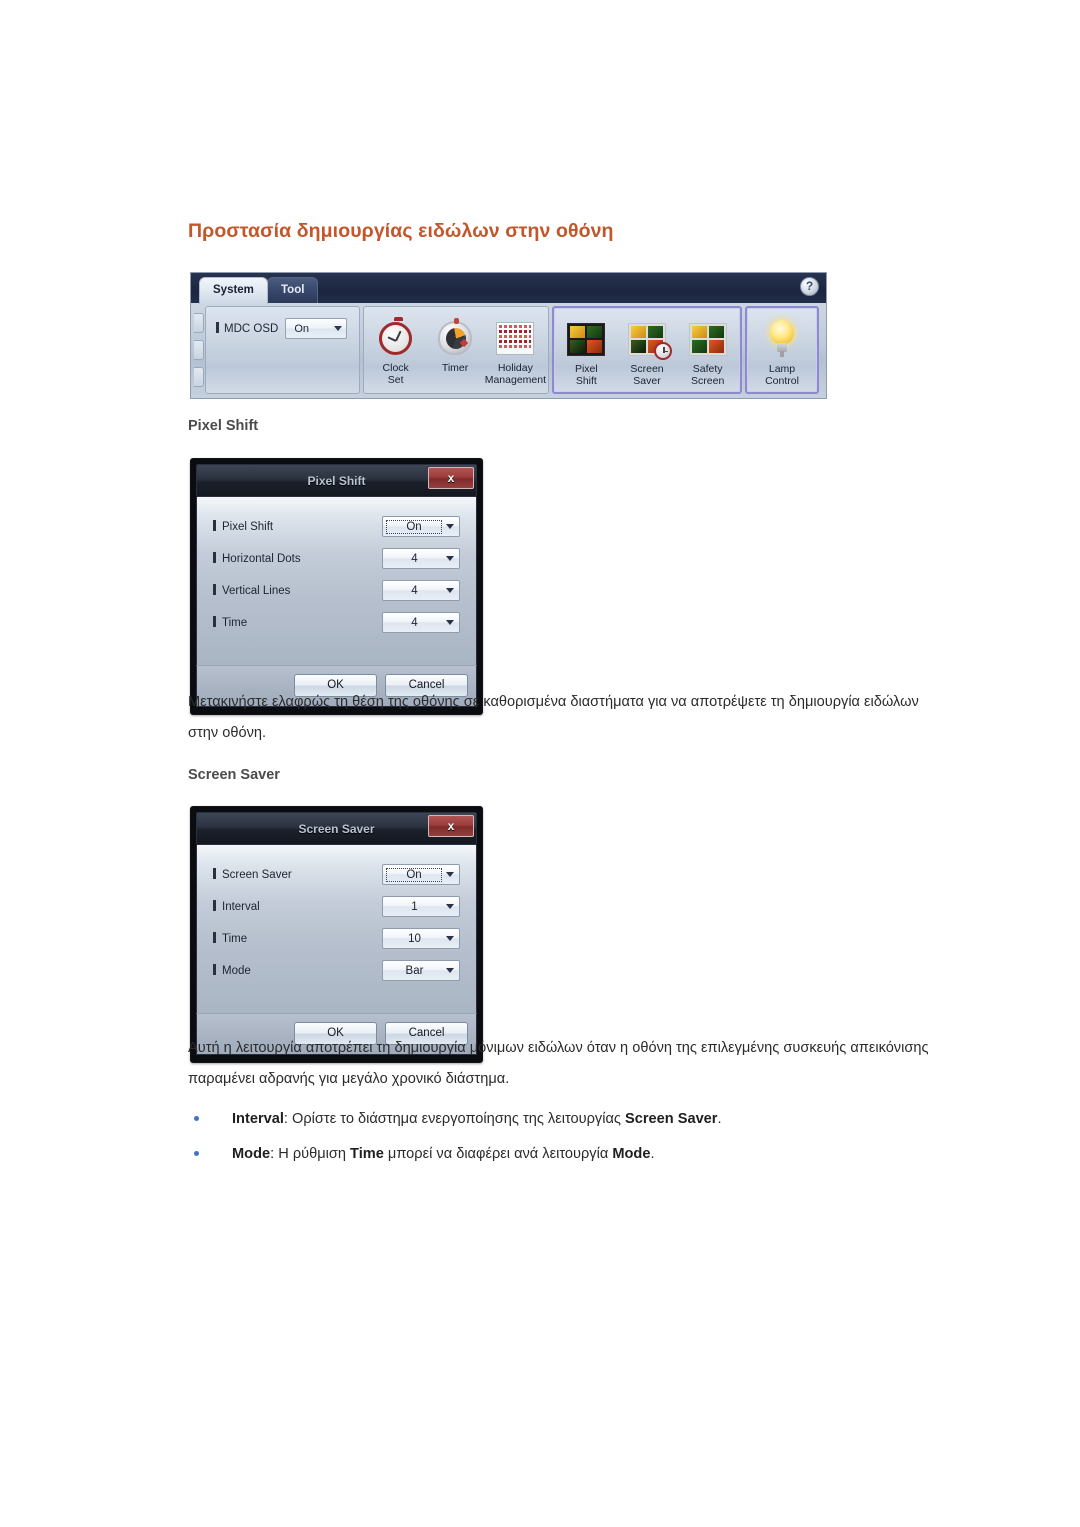 The width and height of the screenshot is (1080, 1527). Describe the element at coordinates (301, 328) in the screenshot. I see `mdc-osd-select-value: On` at that location.